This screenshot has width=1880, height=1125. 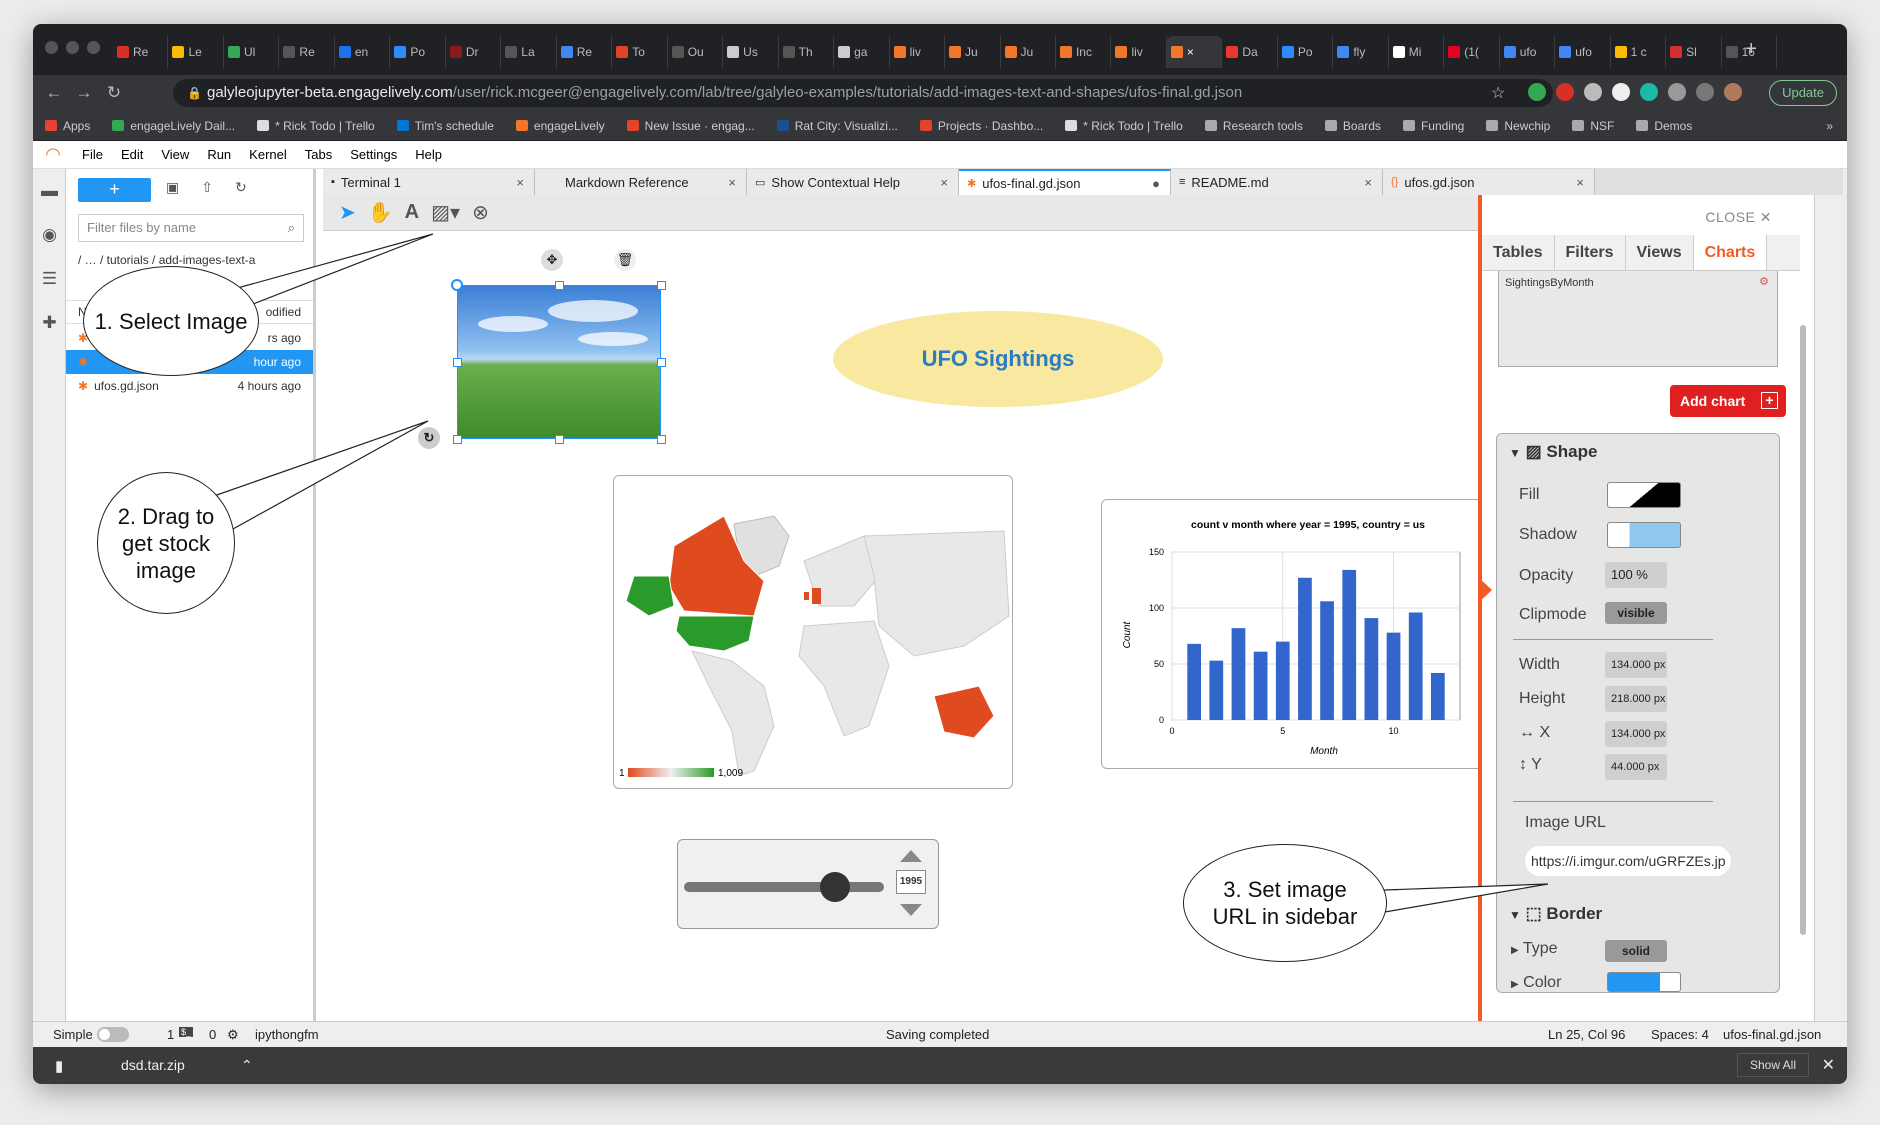 I want to click on browser-tab: ×, so click(x=1194, y=52).